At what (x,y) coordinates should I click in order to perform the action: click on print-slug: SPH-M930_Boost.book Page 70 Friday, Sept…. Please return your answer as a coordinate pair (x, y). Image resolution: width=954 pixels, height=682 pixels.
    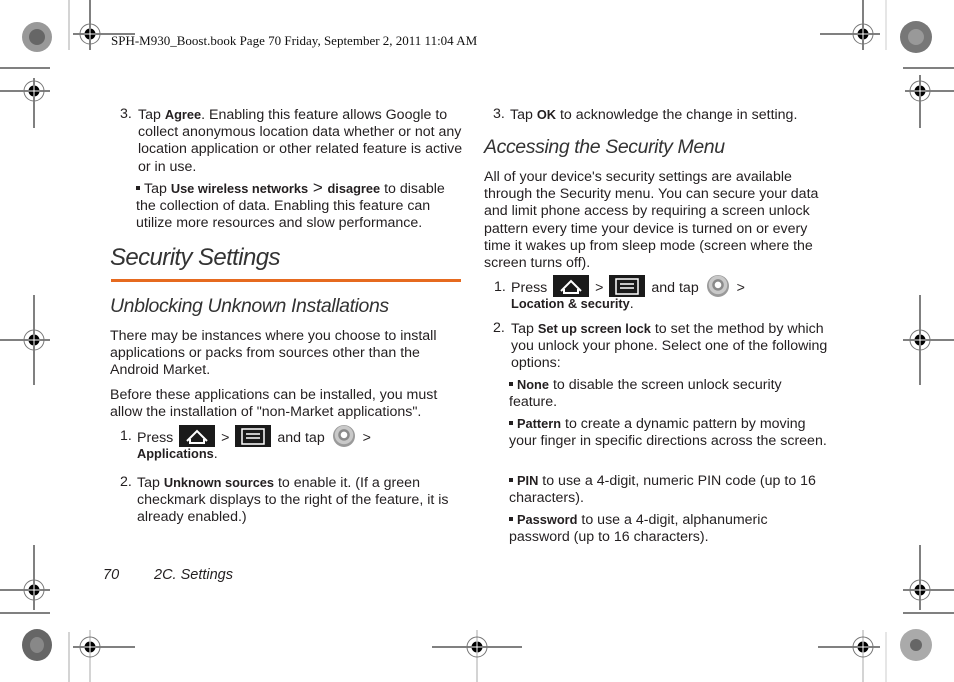
    Looking at the image, I should click on (294, 40).